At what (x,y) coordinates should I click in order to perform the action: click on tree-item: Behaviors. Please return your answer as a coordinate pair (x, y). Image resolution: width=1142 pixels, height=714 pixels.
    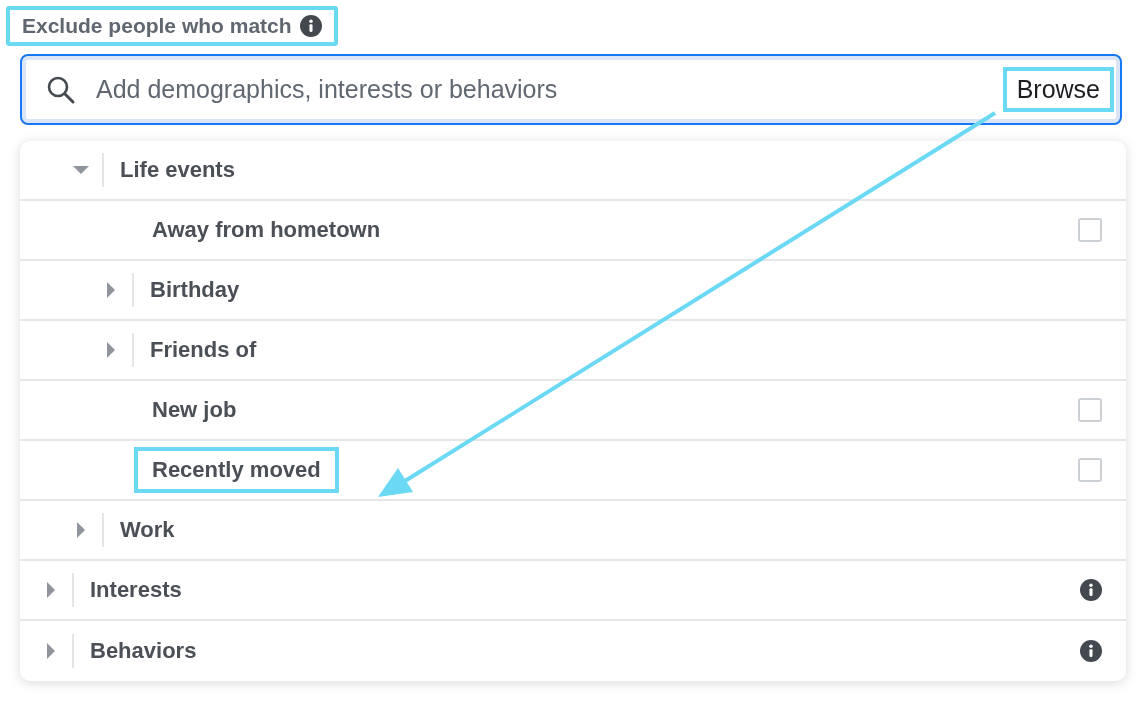
    Looking at the image, I should click on (143, 651).